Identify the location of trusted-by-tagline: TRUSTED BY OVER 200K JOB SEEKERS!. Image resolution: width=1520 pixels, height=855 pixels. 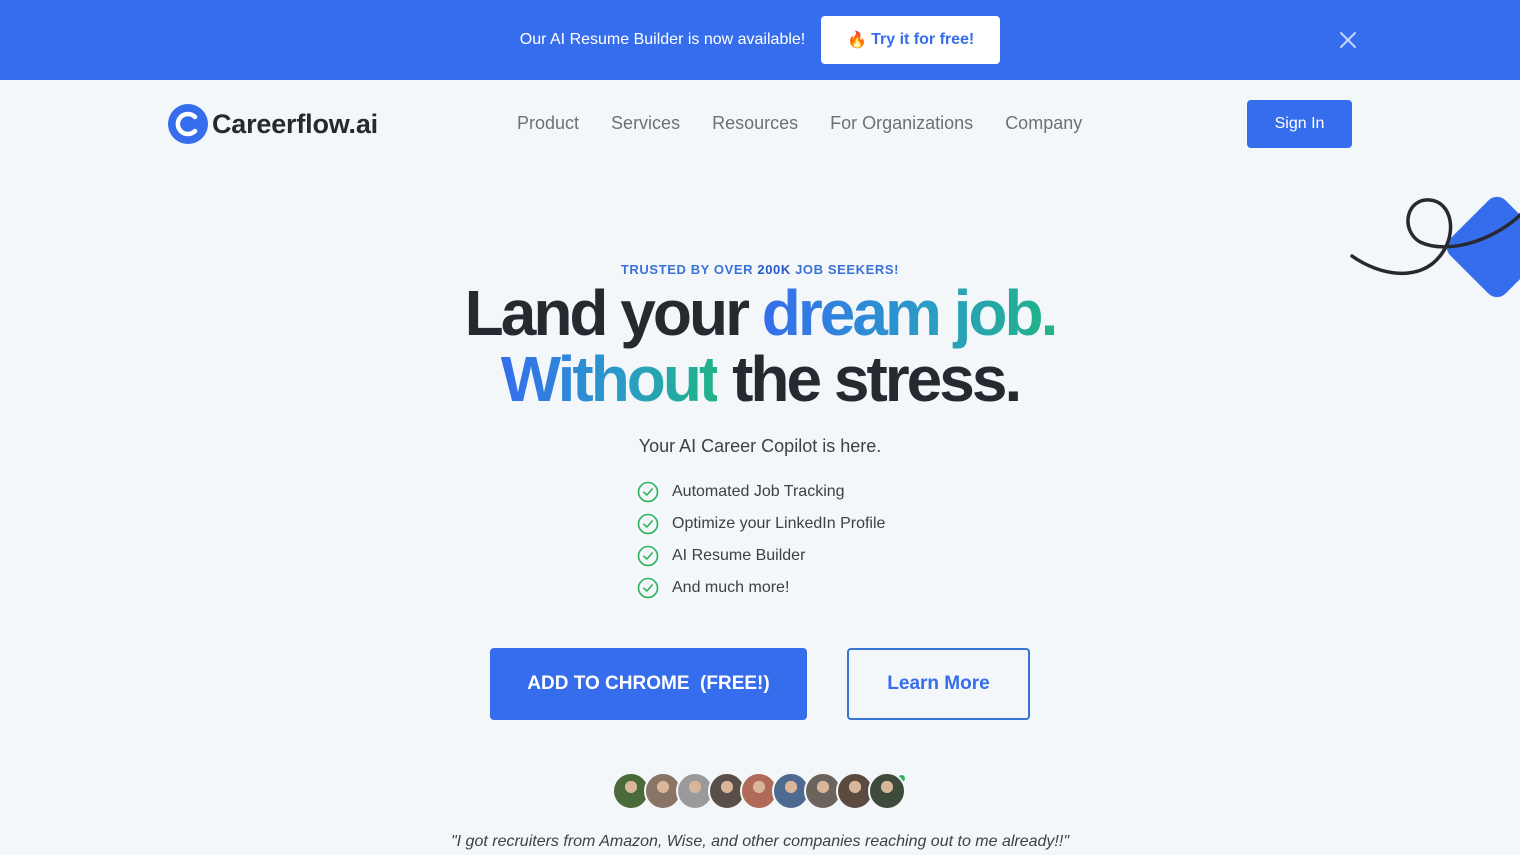
(760, 269).